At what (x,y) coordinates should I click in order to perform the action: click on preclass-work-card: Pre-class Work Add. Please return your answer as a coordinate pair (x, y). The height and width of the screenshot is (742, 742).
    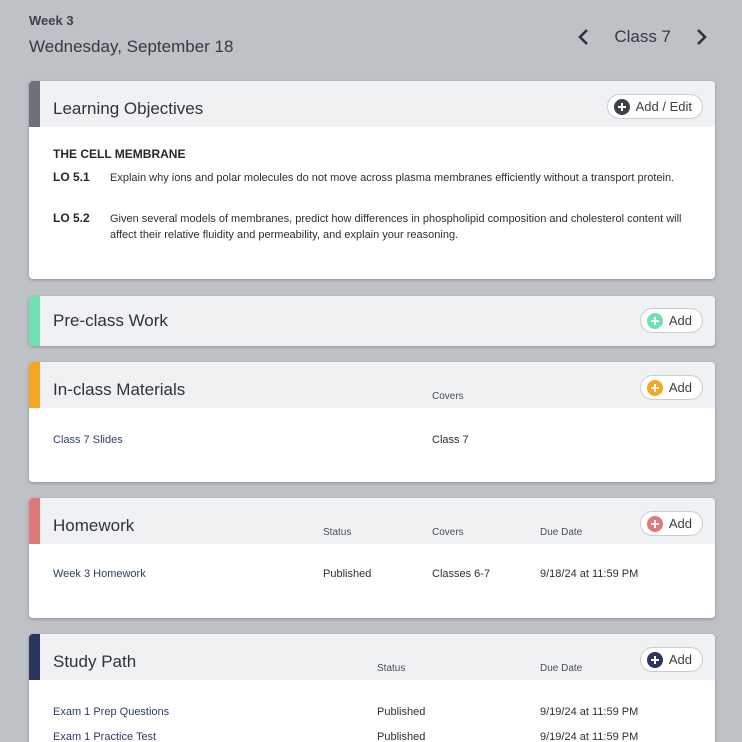
    Looking at the image, I should click on (372, 321).